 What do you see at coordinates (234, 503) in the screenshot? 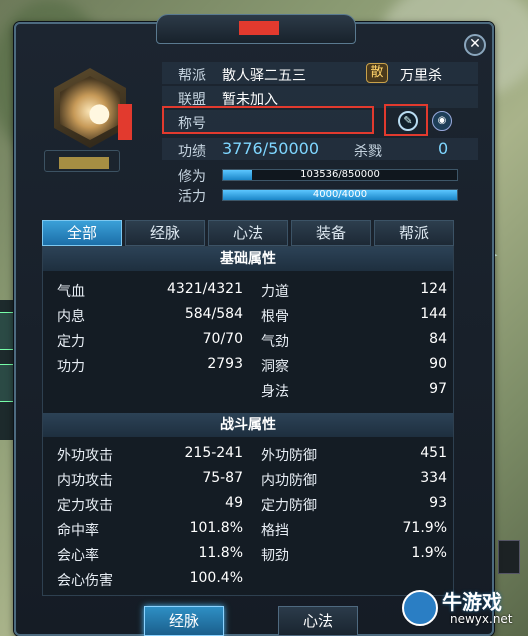
I see `stat-value: 49` at bounding box center [234, 503].